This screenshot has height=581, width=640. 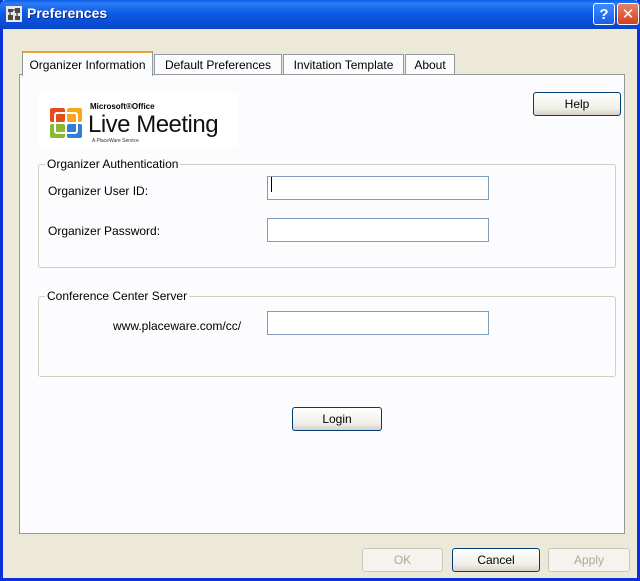 What do you see at coordinates (153, 124) in the screenshot?
I see `logo-product-name: Live Meeting` at bounding box center [153, 124].